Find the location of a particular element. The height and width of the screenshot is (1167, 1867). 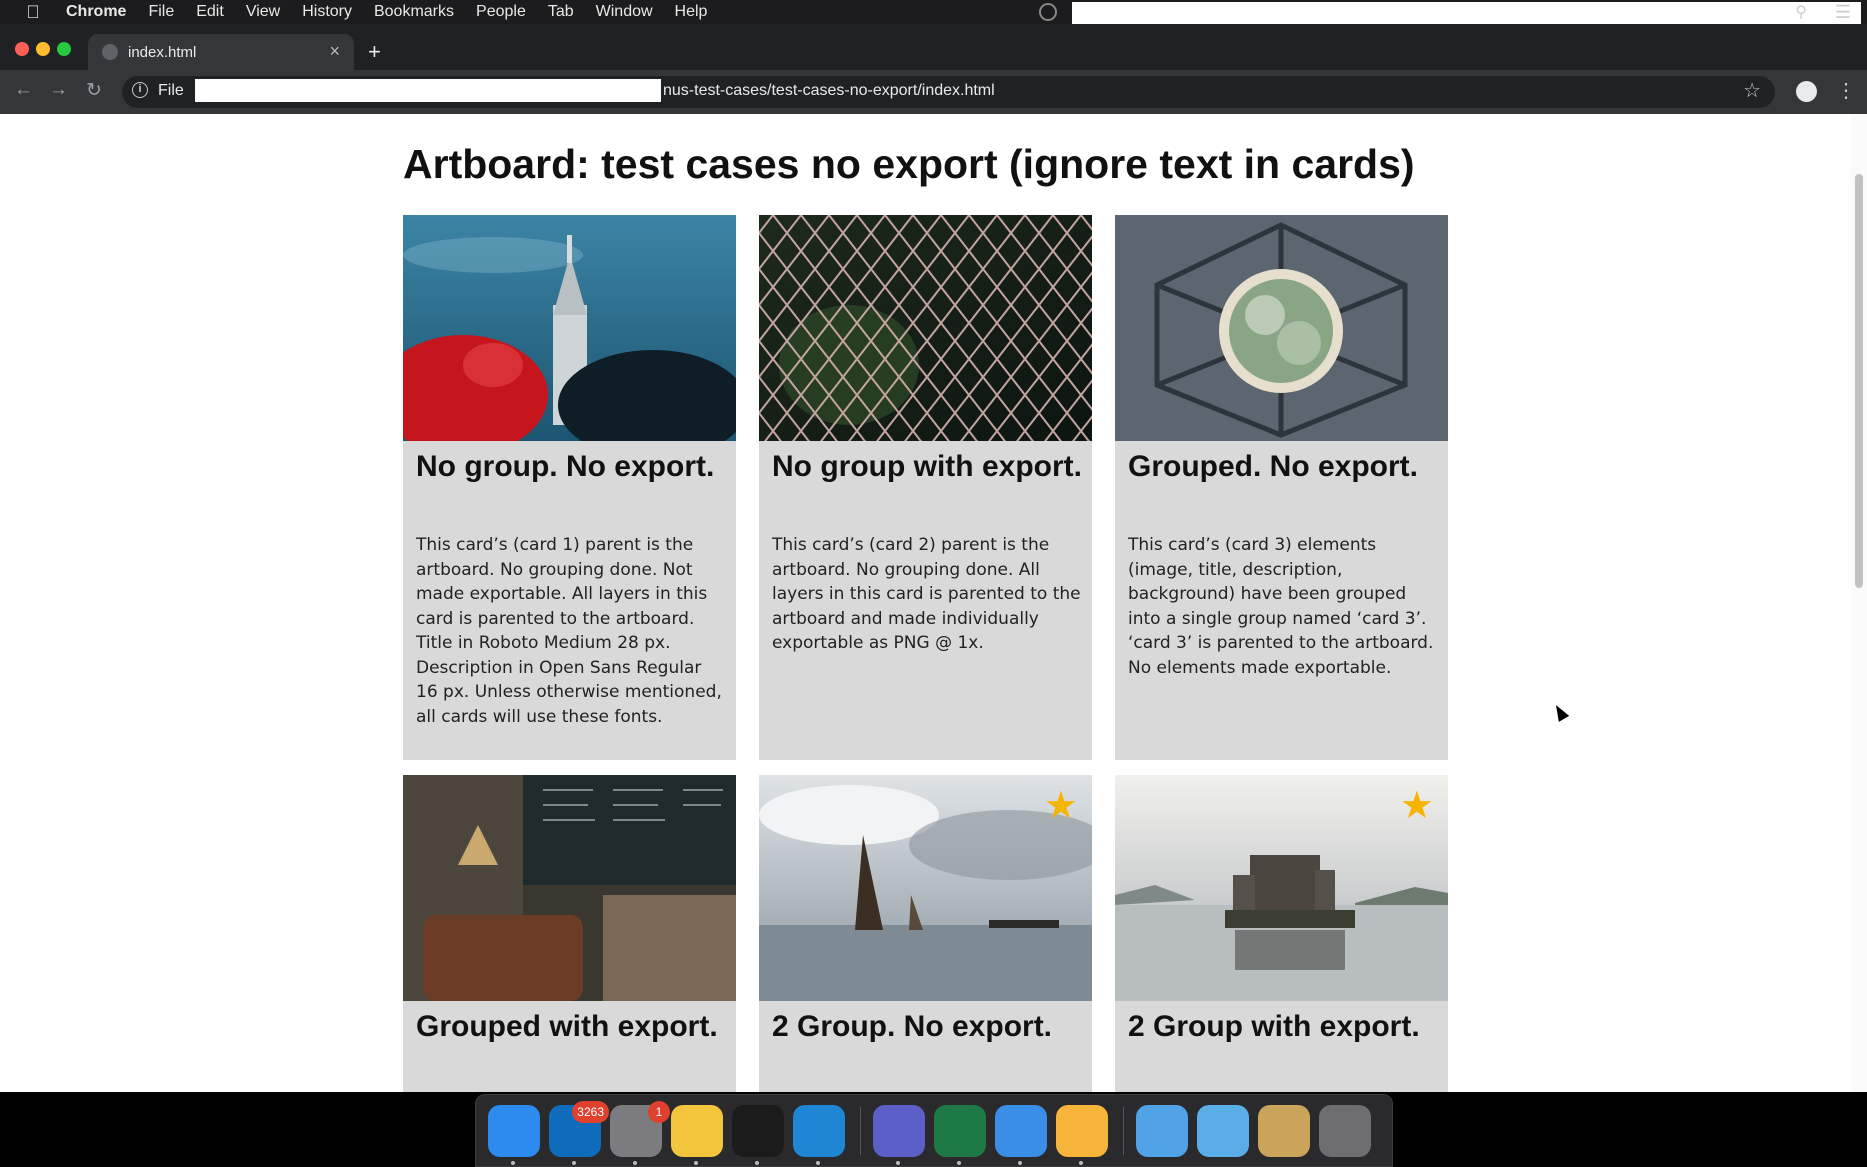

bookmark-star-icon: ☆ is located at coordinates (1752, 90).